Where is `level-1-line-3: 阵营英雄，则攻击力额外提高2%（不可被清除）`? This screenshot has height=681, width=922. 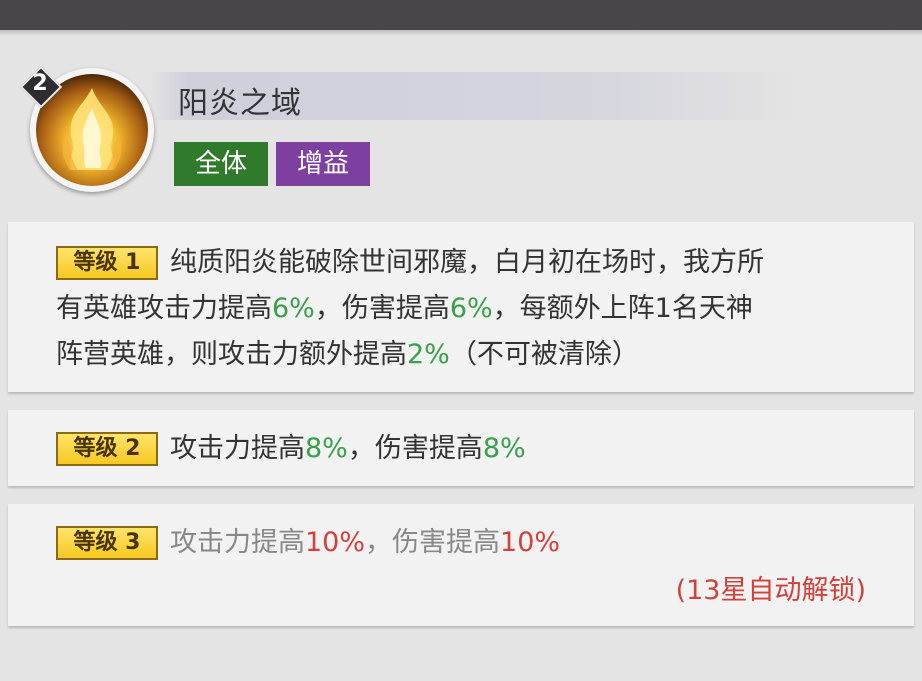
level-1-line-3: 阵营英雄，则攻击力额外提高2%（不可被清除） is located at coordinates (347, 355).